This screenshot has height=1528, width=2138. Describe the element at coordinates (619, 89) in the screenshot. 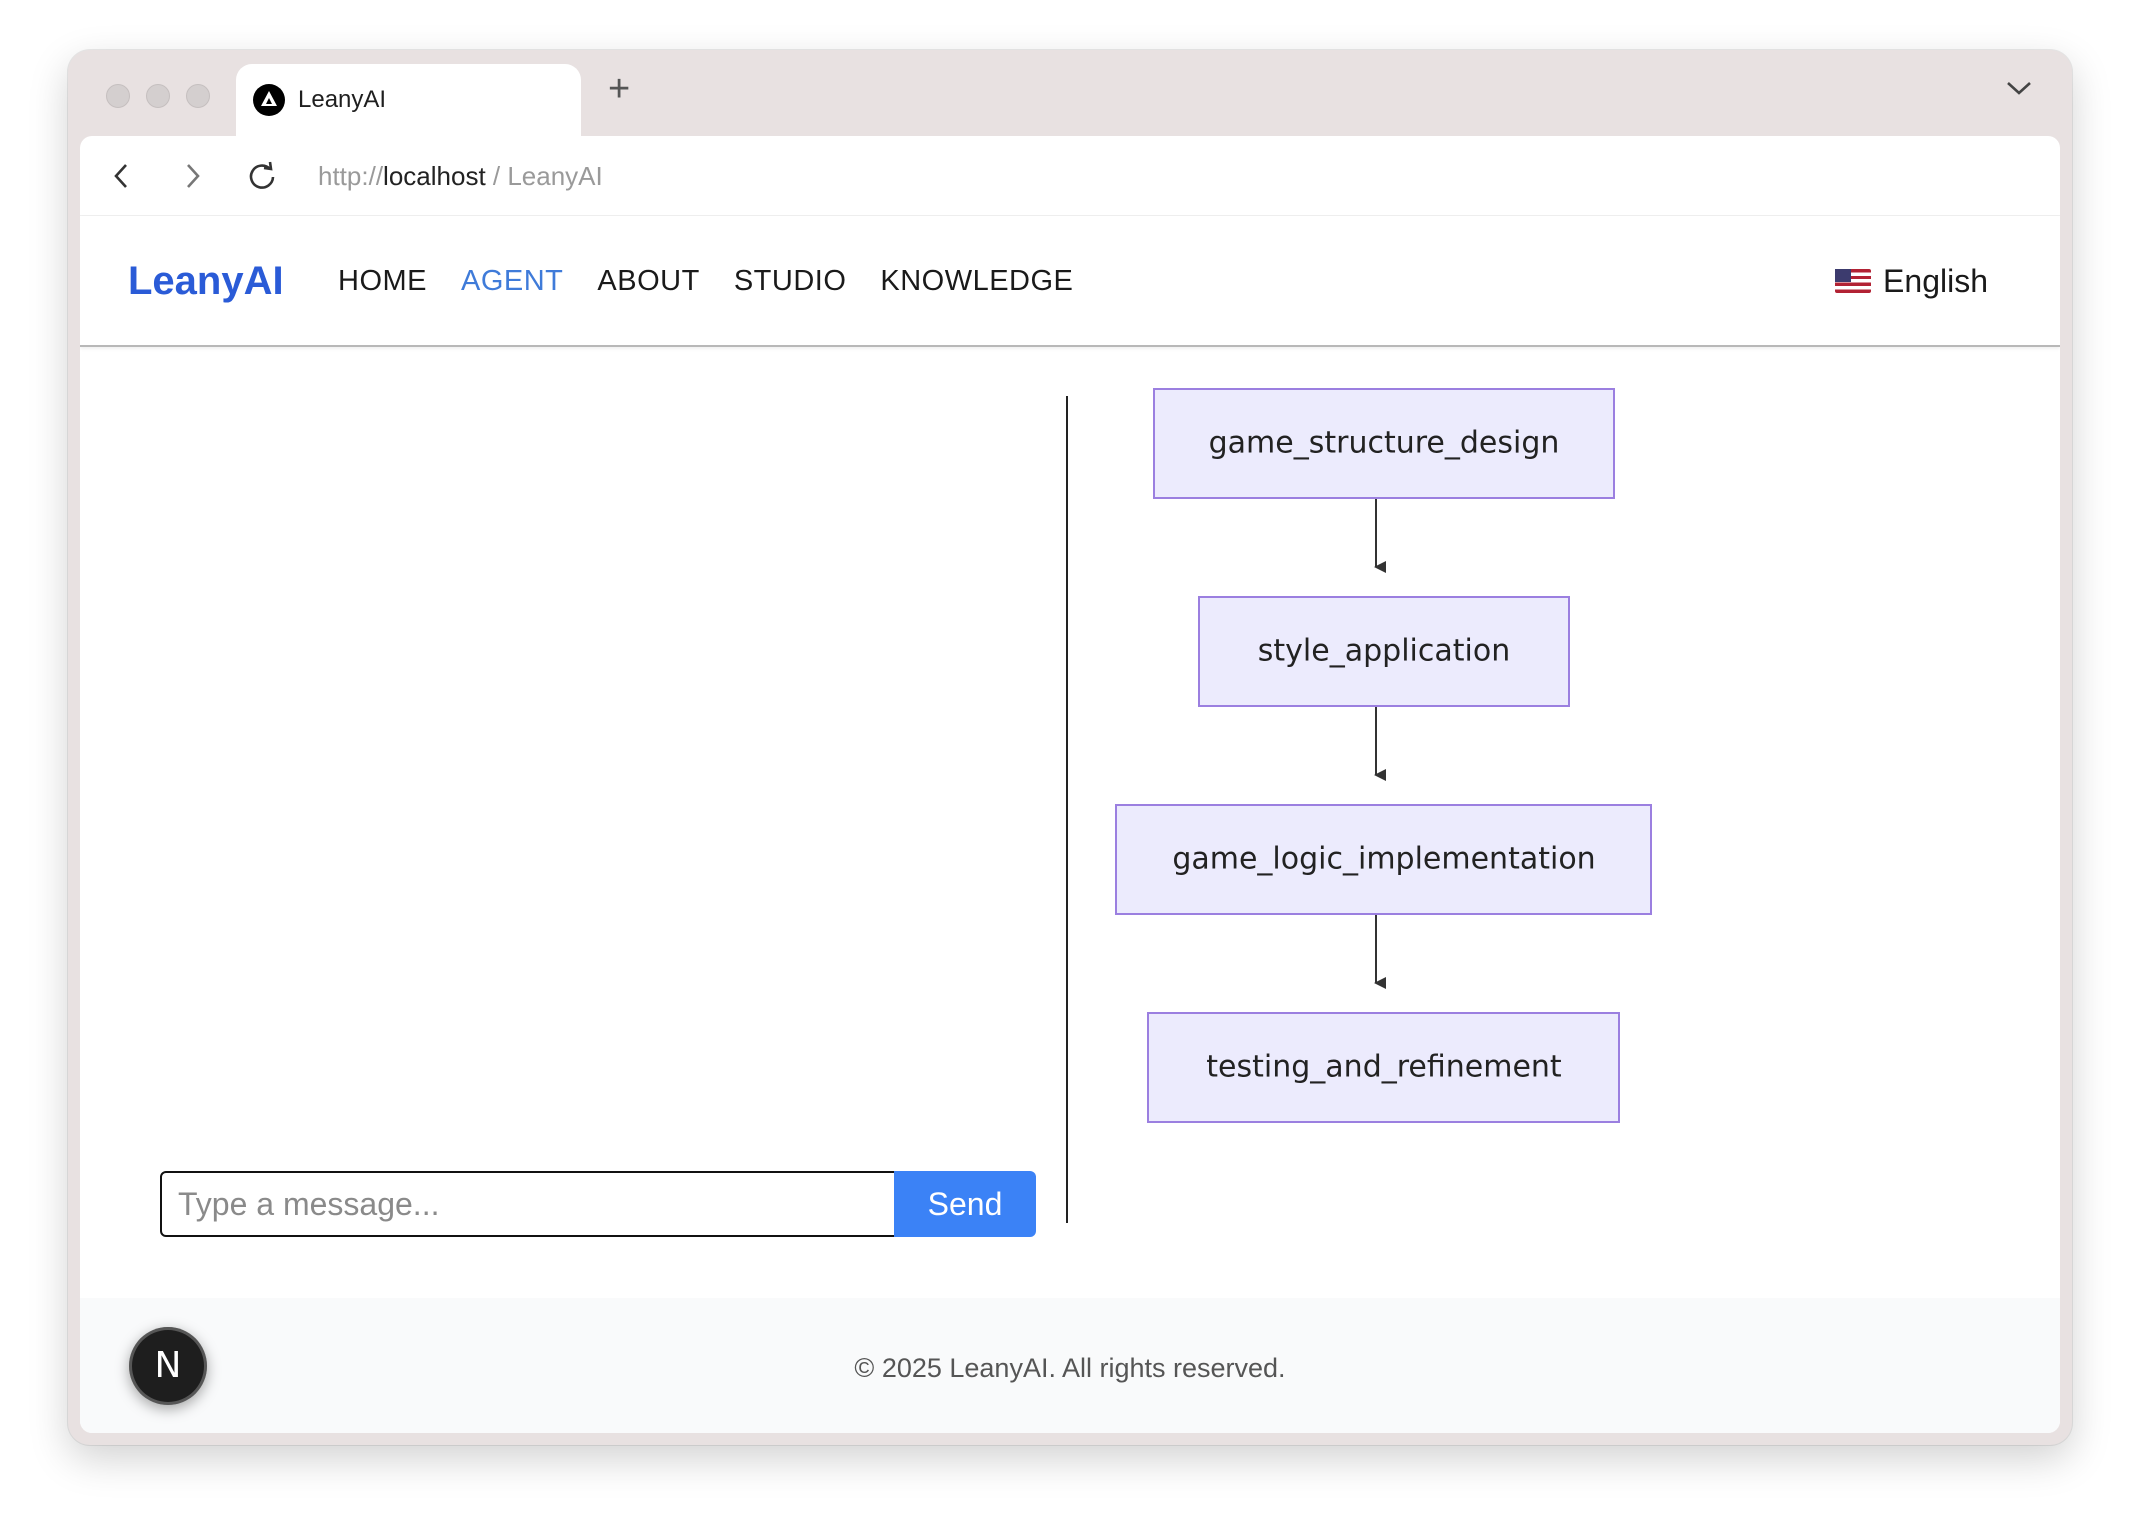

I see `new-tab-button: +` at that location.